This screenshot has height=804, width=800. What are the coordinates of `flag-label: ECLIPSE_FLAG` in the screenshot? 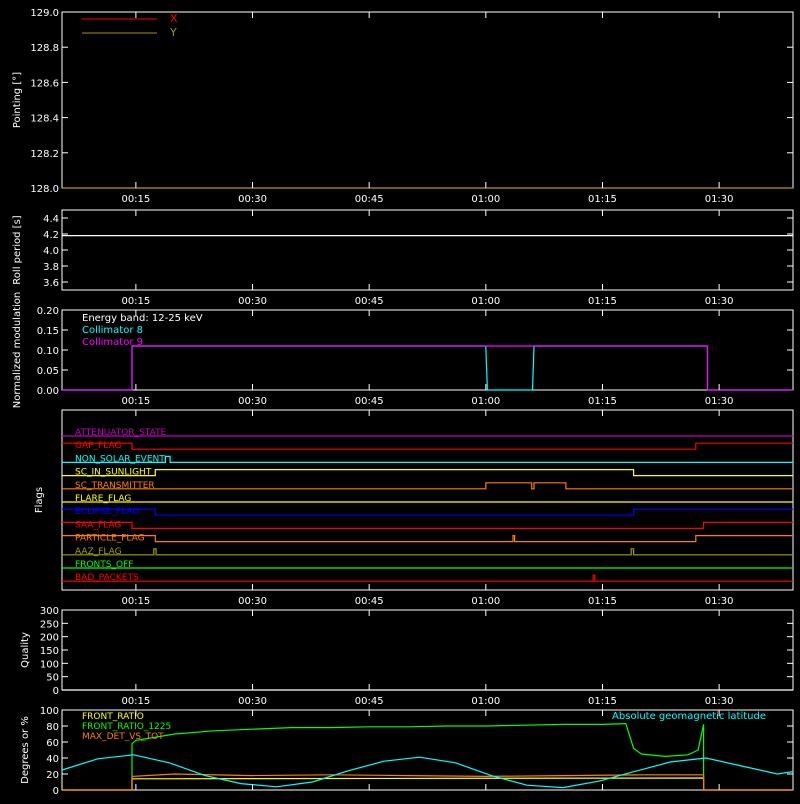 It's located at (107, 512).